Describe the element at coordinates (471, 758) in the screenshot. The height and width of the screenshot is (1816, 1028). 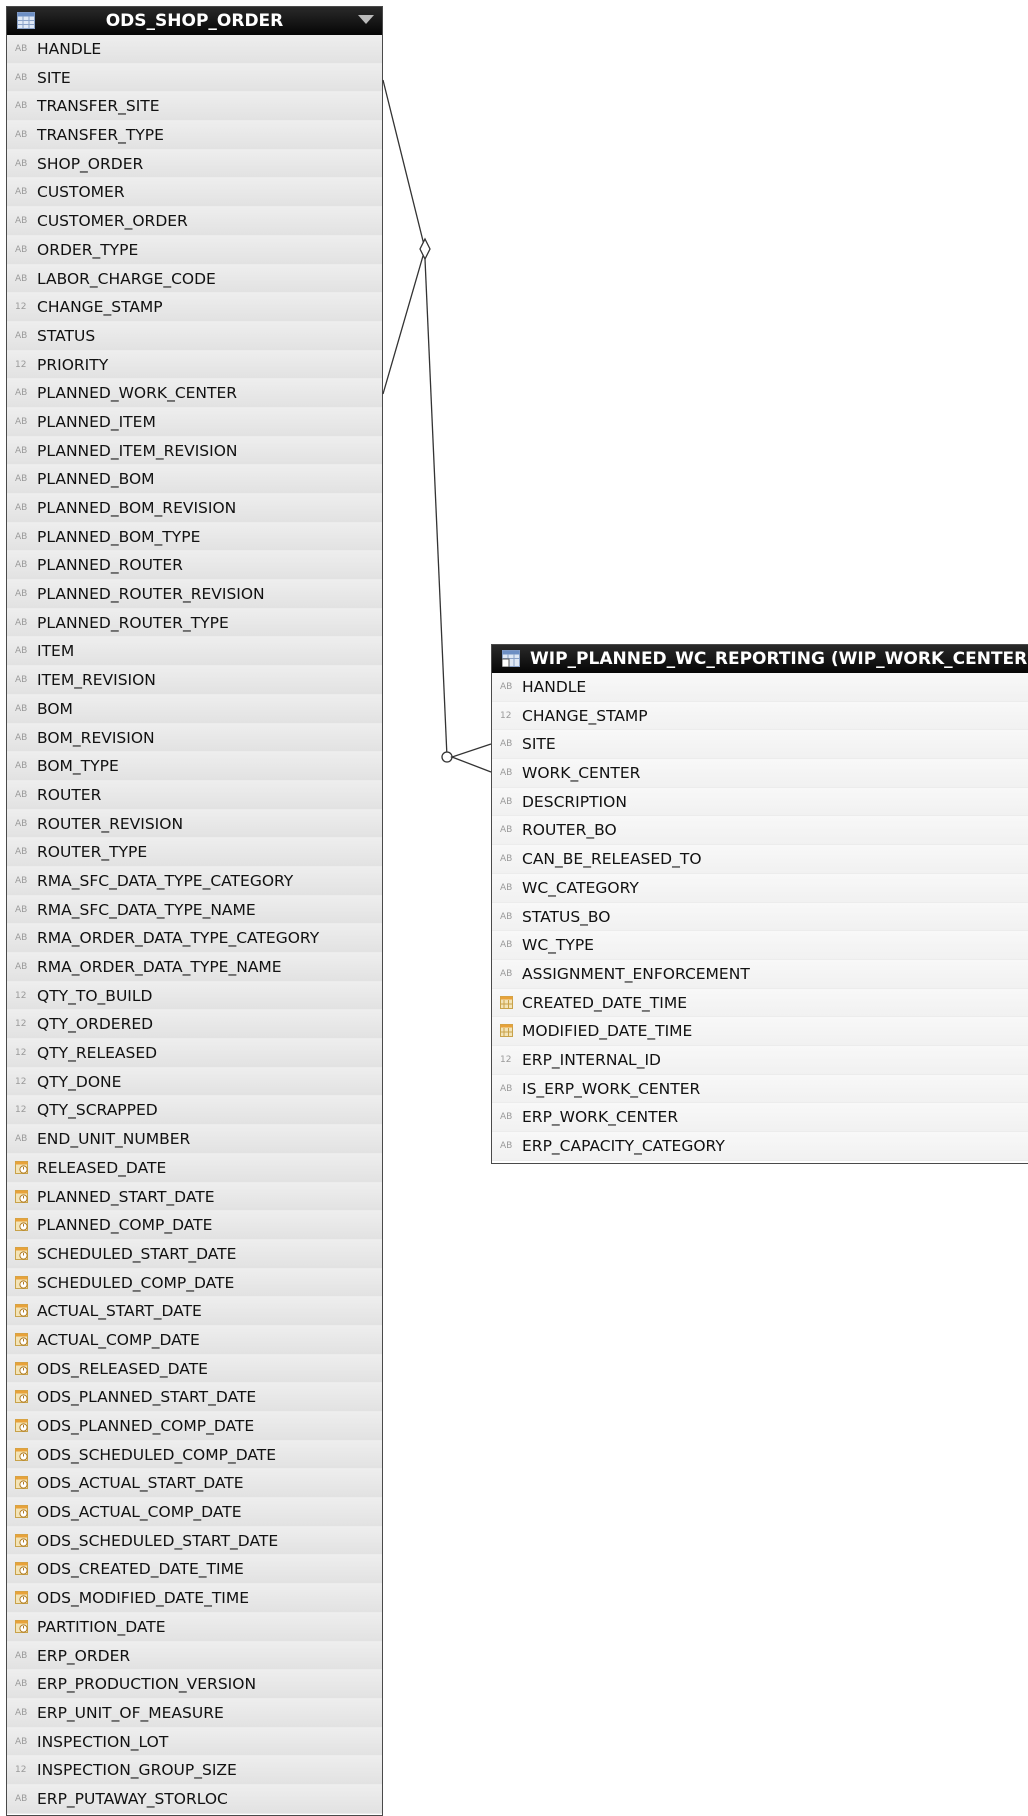
I see `relationship-line-right` at that location.